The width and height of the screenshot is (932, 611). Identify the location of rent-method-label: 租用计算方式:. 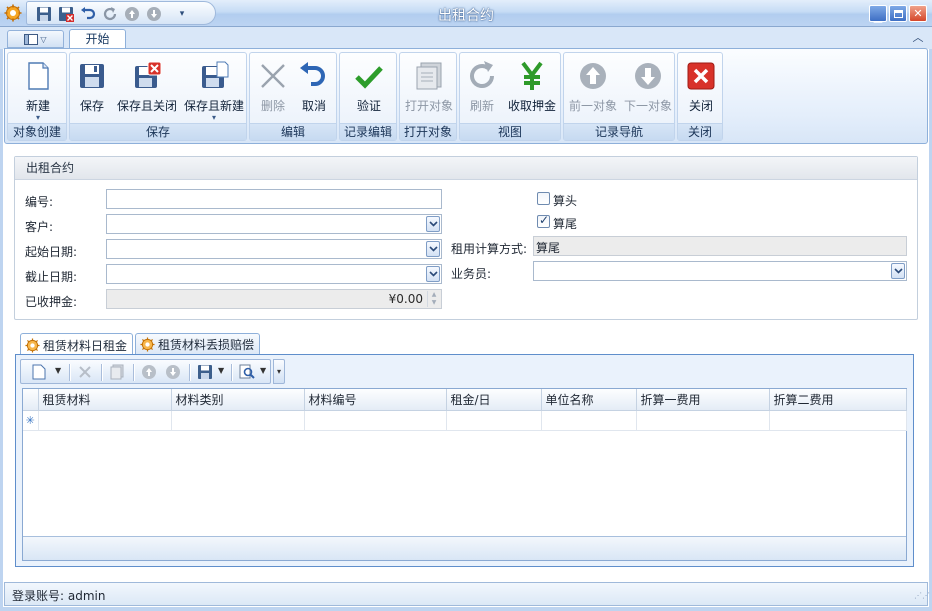
(489, 249).